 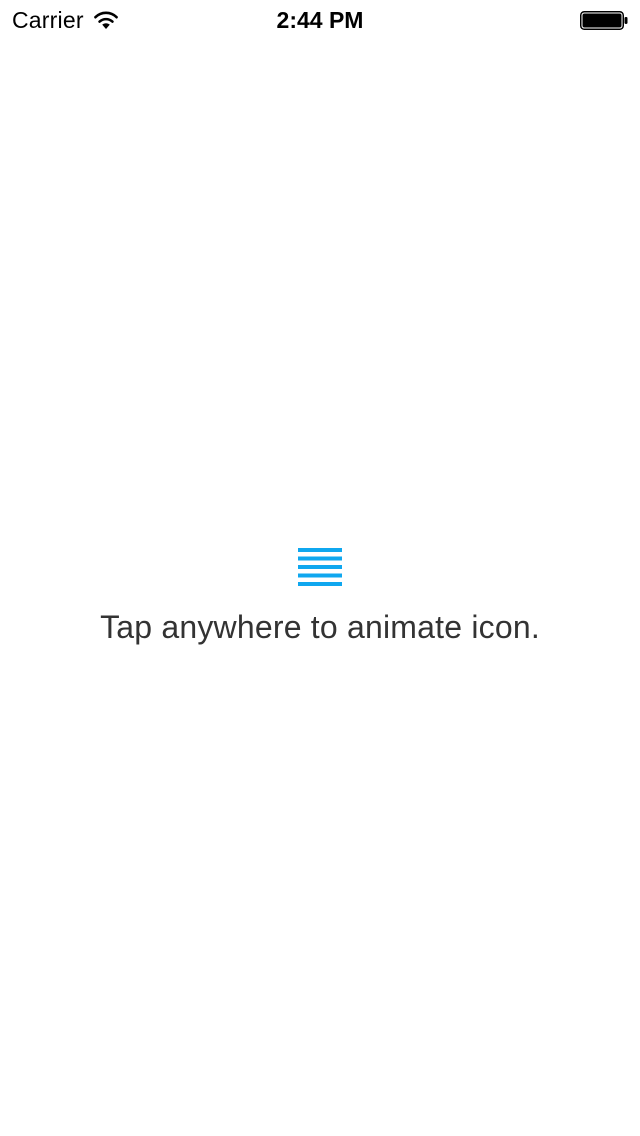 I want to click on status-bar: Carrier 2:44 PM, so click(x=320, y=20).